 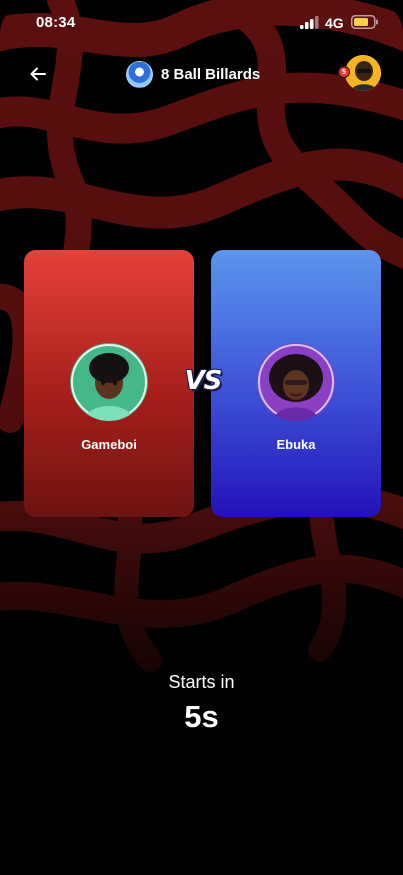 I want to click on player-one-avatar, so click(x=109, y=382).